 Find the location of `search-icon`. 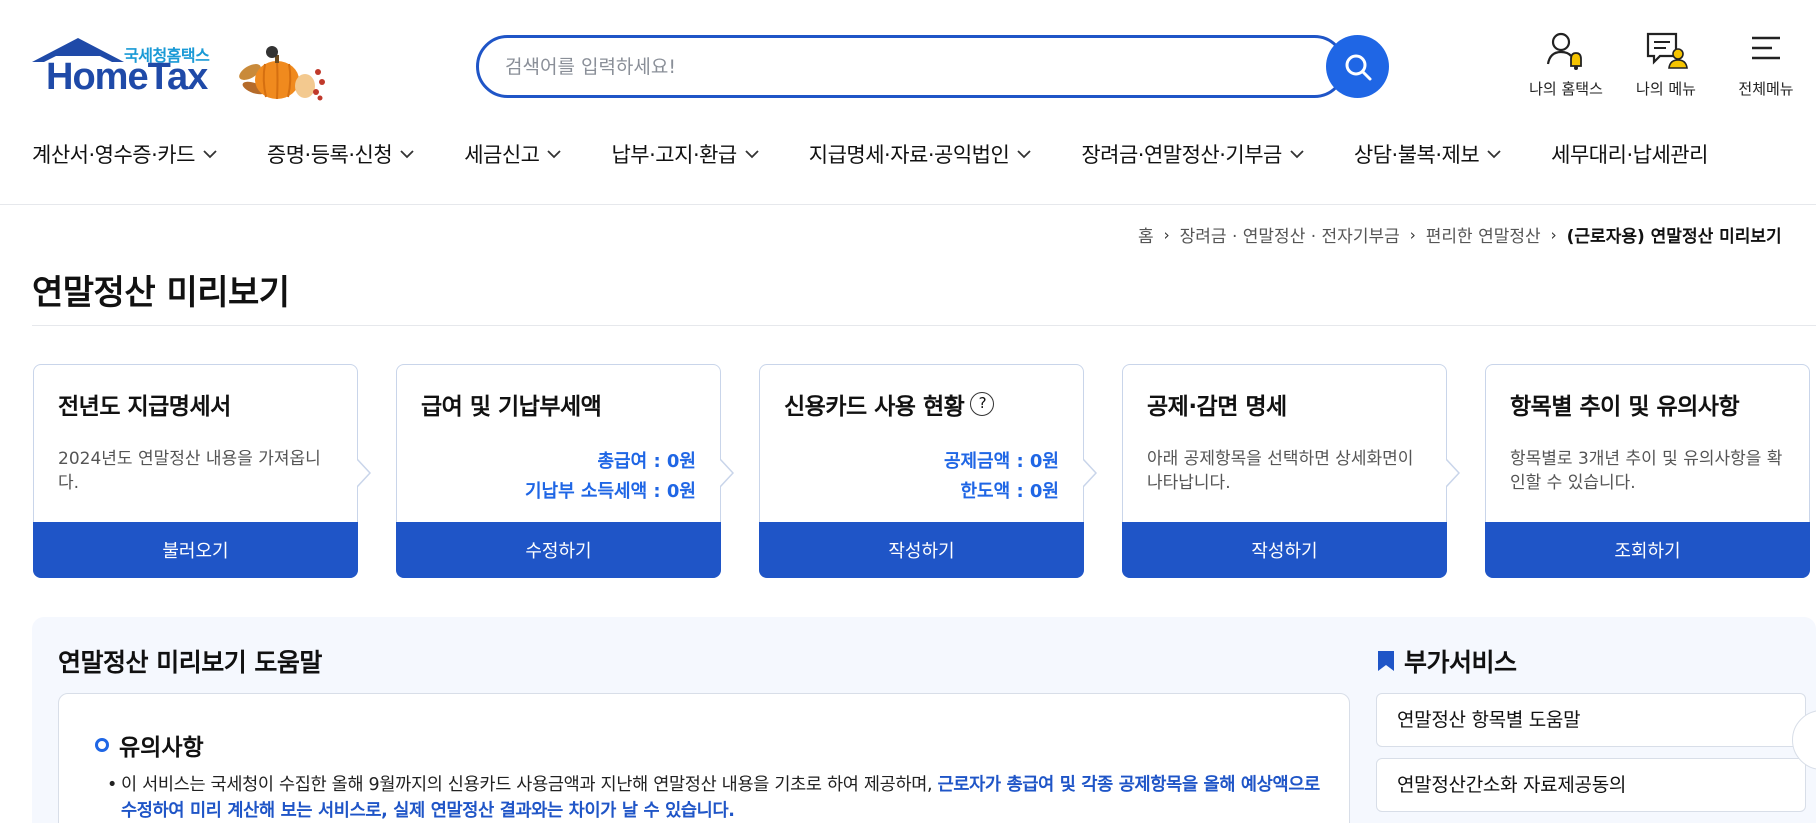

search-icon is located at coordinates (1358, 67).